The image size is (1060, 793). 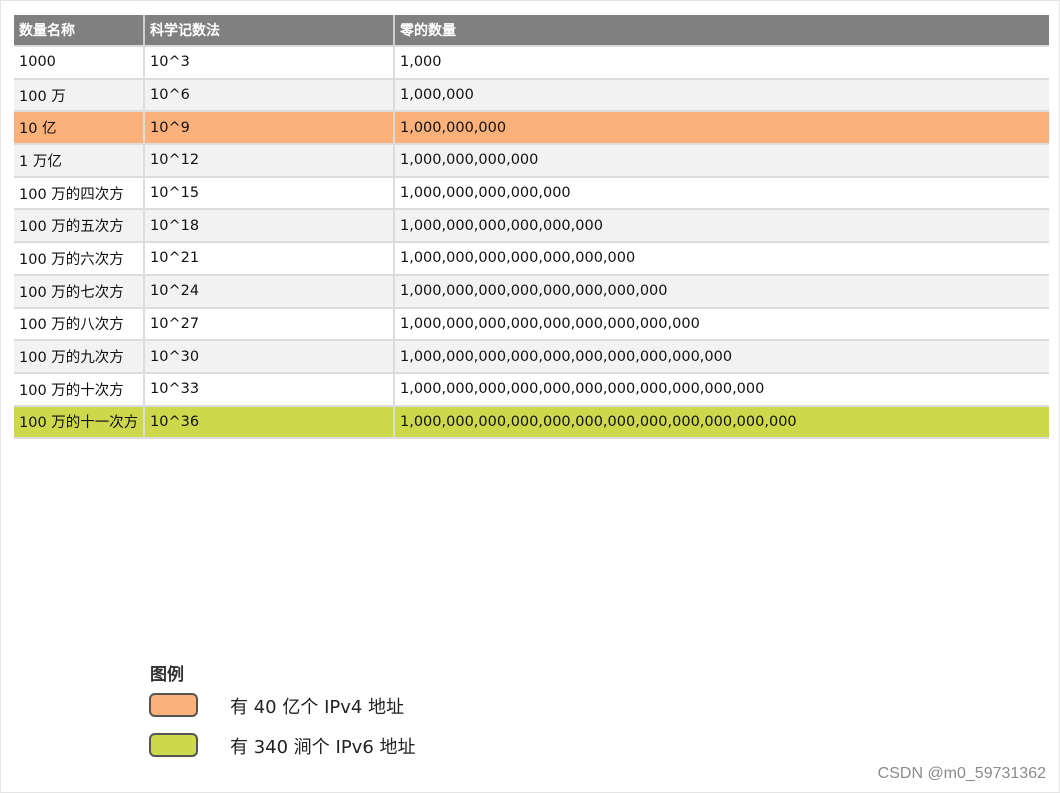 I want to click on column-header-name: 数量名称, so click(x=79, y=31).